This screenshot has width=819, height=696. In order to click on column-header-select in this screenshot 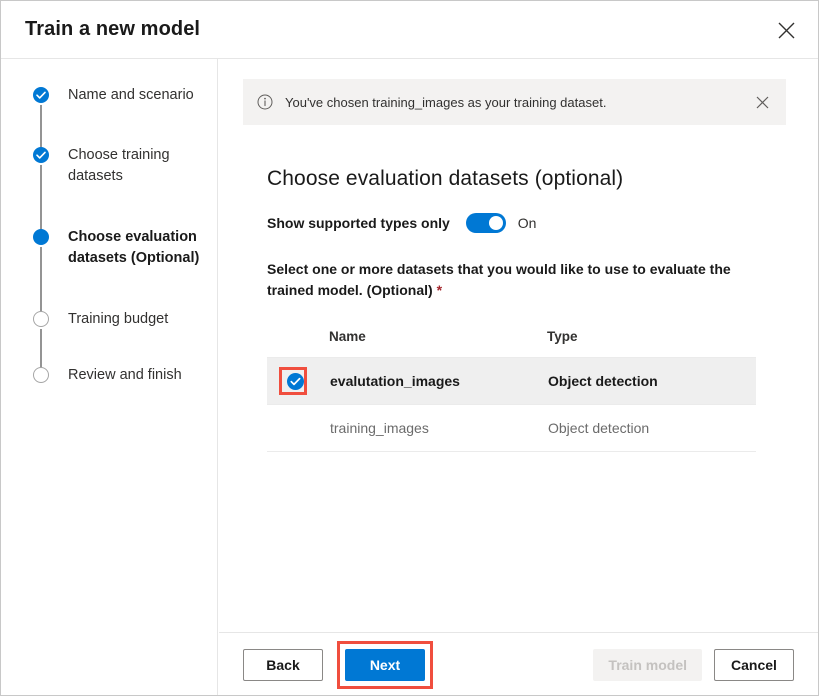, I will do `click(298, 343)`.